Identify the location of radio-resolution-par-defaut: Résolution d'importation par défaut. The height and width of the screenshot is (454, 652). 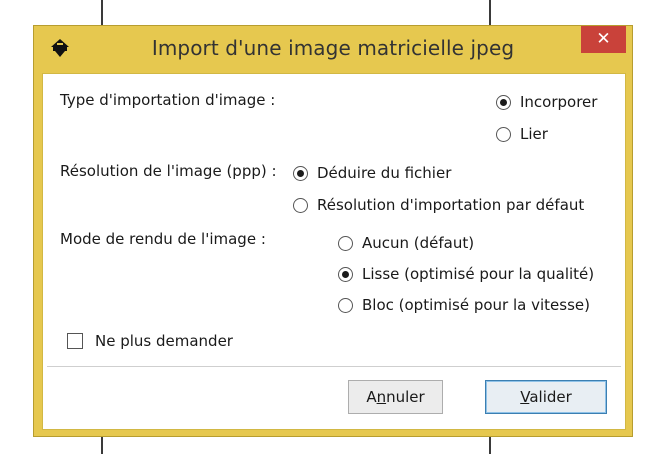
(438, 205).